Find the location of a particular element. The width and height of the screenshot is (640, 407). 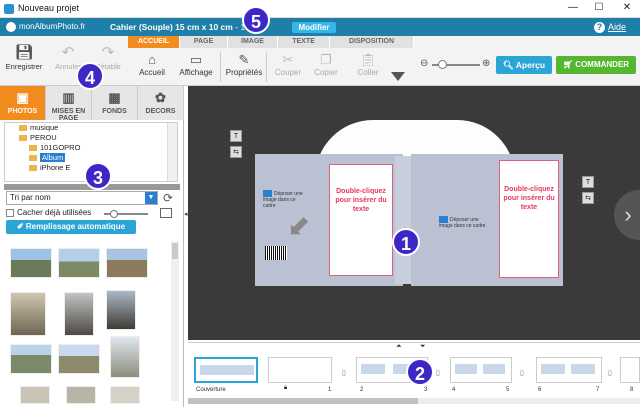

tool-affichage: ▭ Affichage is located at coordinates (196, 68).